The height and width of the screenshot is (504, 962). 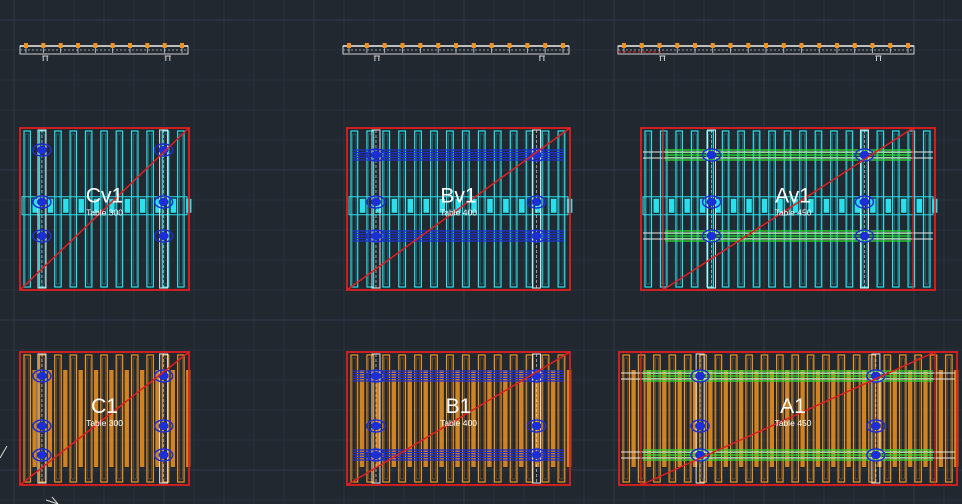 I want to click on elevation-a, so click(x=766, y=52).